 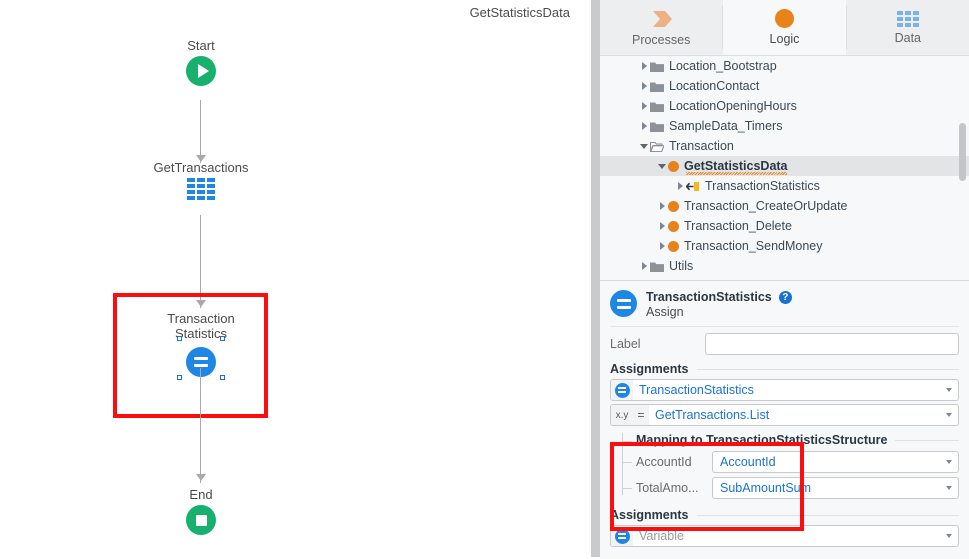 I want to click on flow-node-start: Start, so click(x=201, y=62).